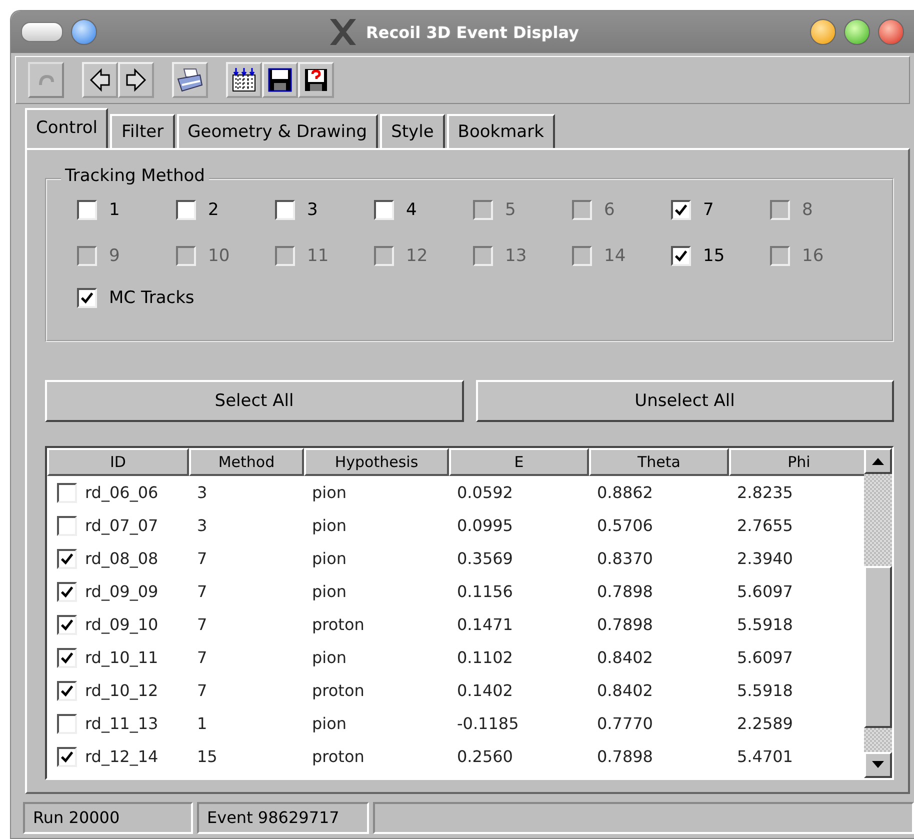  What do you see at coordinates (411, 210) in the screenshot?
I see `checkbox-label: 4` at bounding box center [411, 210].